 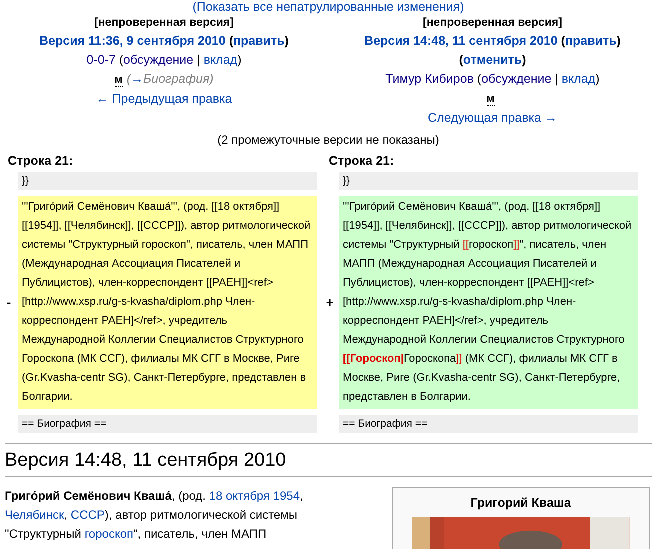 I want to click on summary-line: м (→Биография), so click(x=164, y=80).